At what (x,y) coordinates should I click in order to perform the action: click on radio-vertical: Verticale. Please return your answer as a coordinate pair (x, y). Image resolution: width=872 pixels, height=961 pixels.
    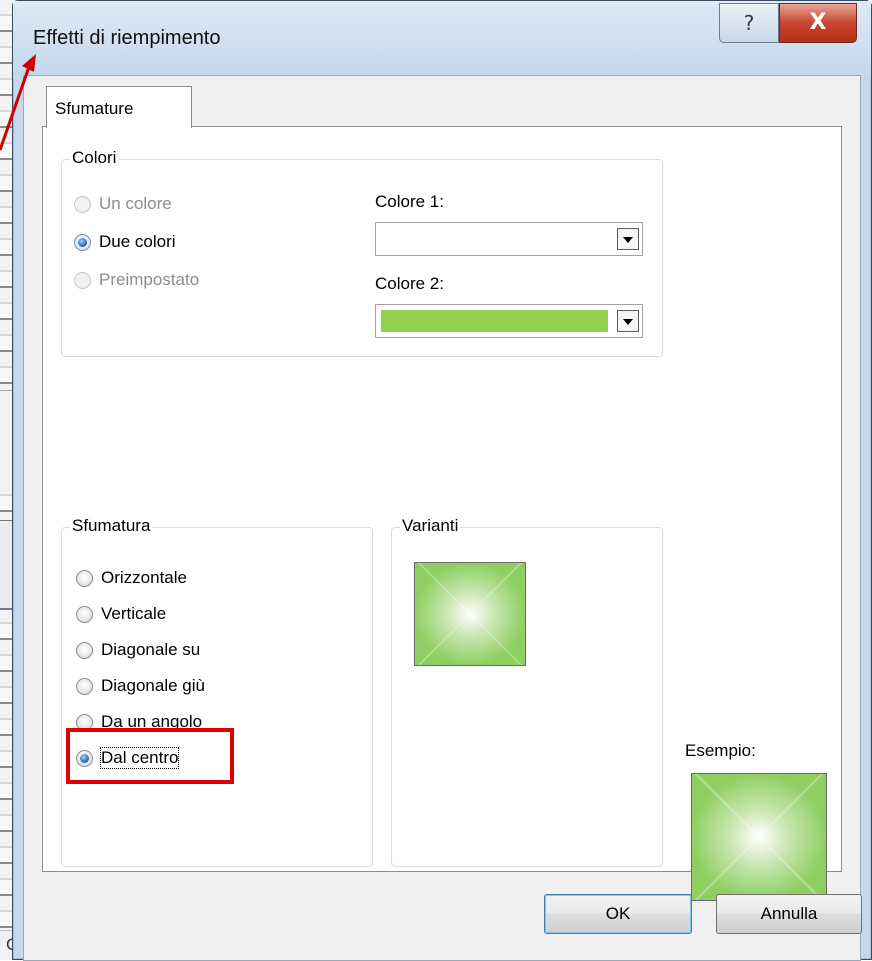
    Looking at the image, I should click on (121, 614).